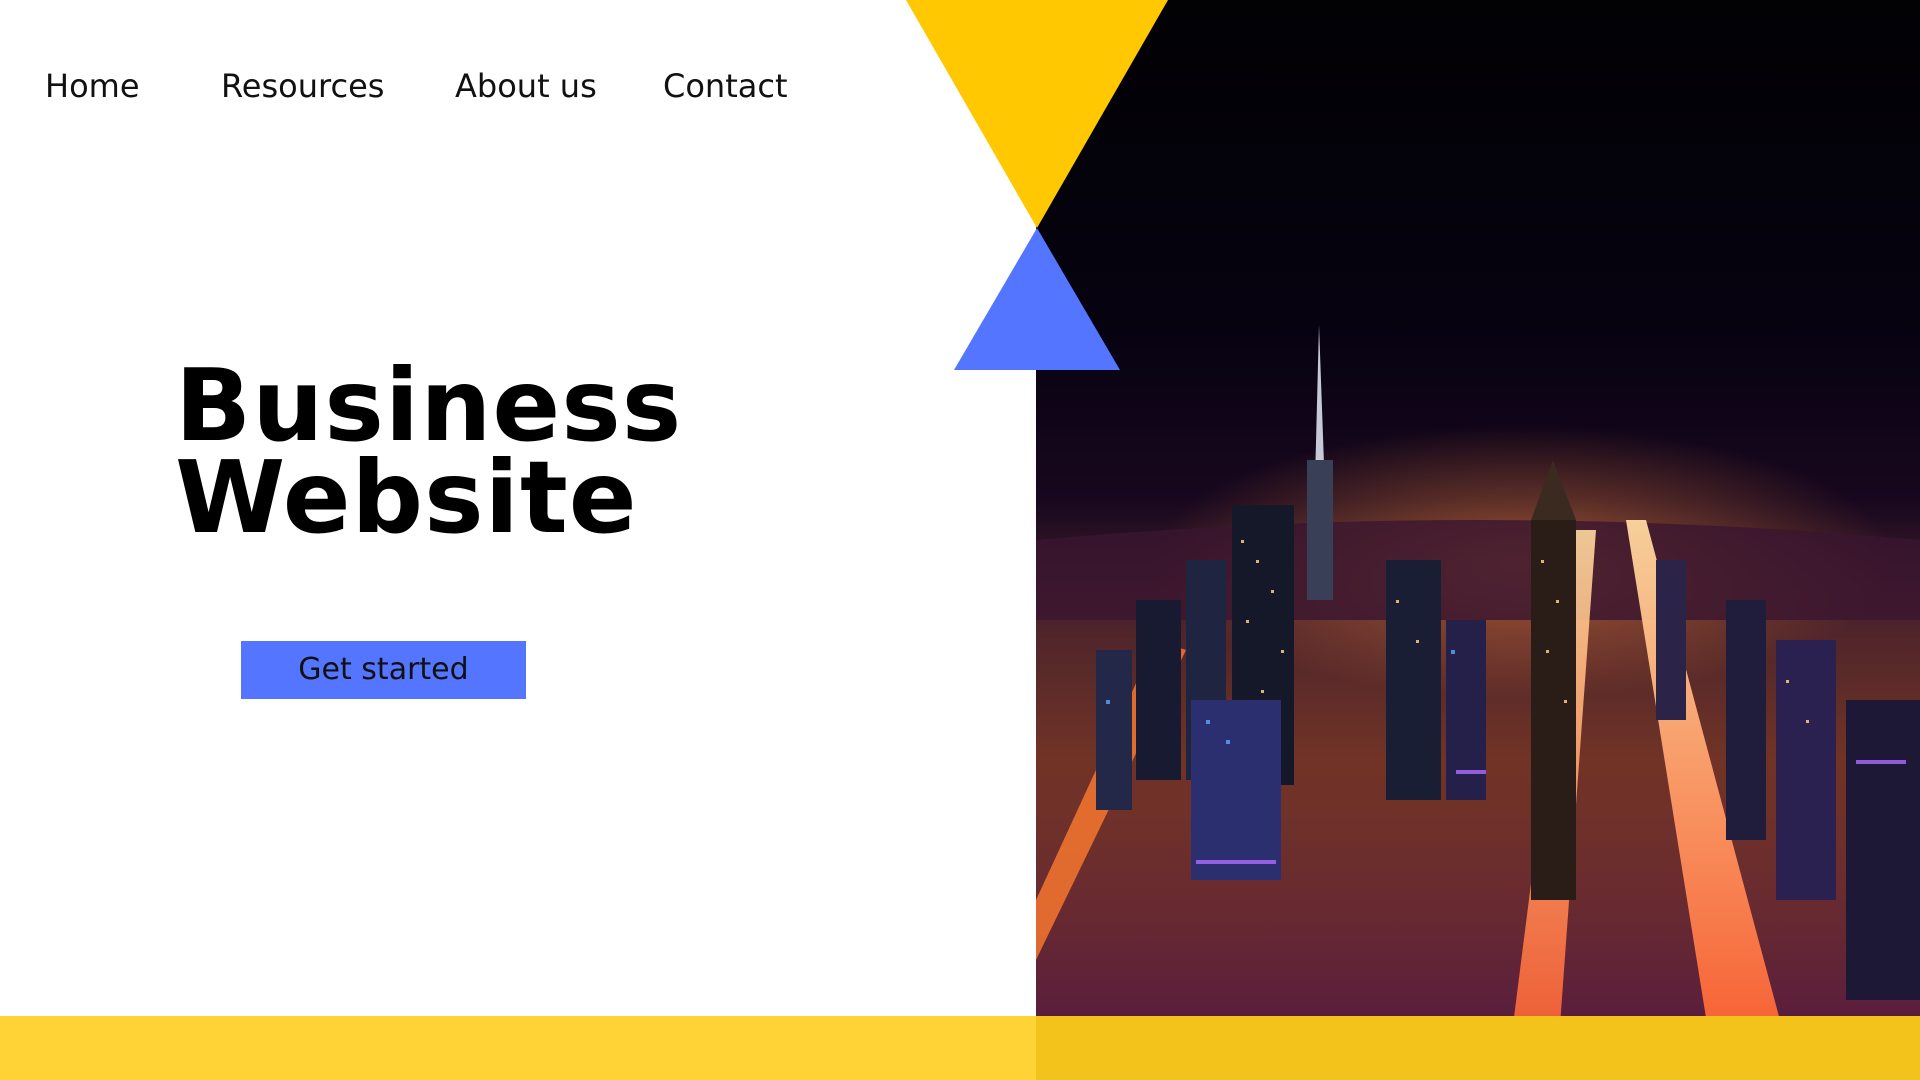 The image size is (1920, 1080). I want to click on nav-link-about-us: About us, so click(526, 86).